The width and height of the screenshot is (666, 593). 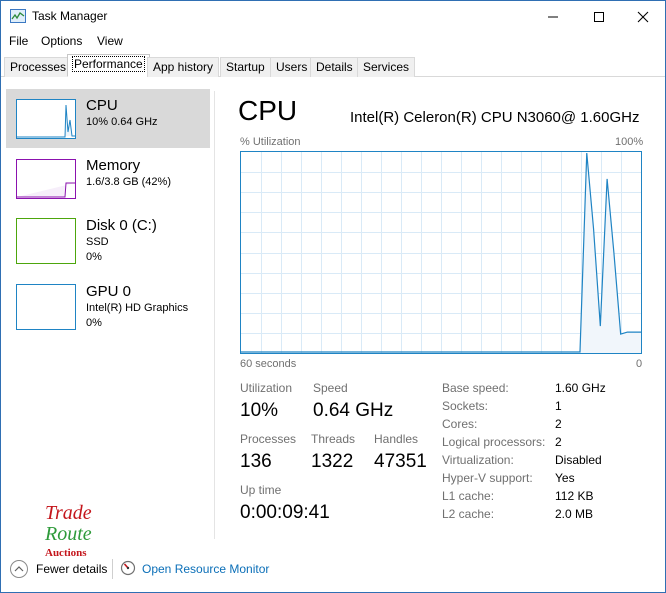 I want to click on tab-details-label: Details, so click(x=334, y=67).